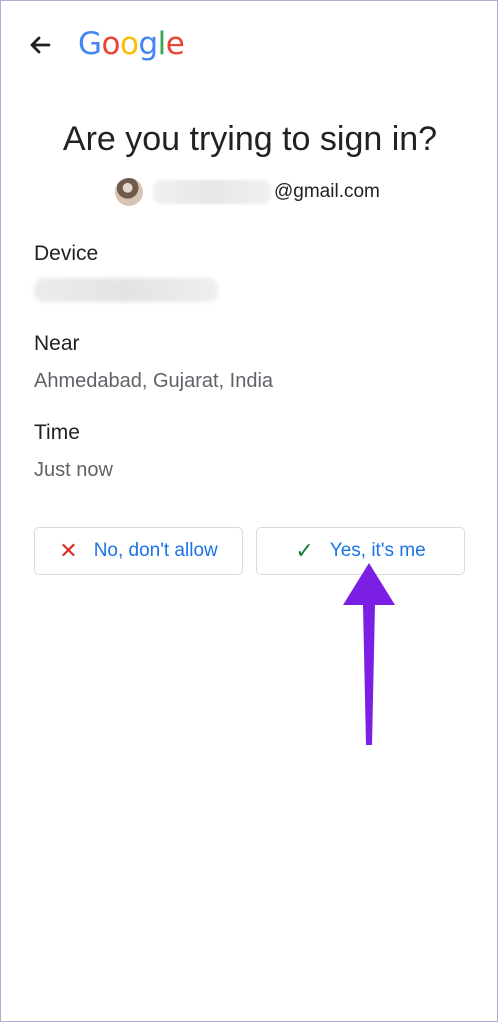 Image resolution: width=500 pixels, height=1024 pixels. Describe the element at coordinates (57, 343) in the screenshot. I see `near-label: Near` at that location.